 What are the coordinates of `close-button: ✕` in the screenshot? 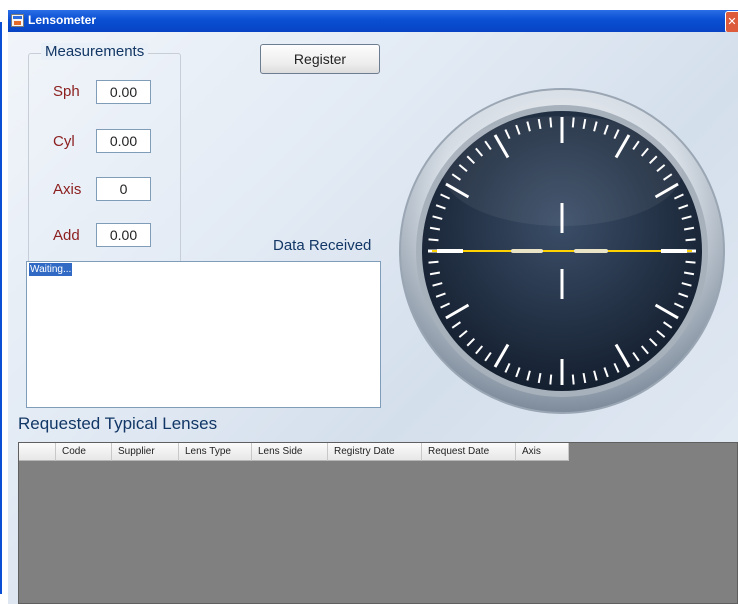 It's located at (731, 22).